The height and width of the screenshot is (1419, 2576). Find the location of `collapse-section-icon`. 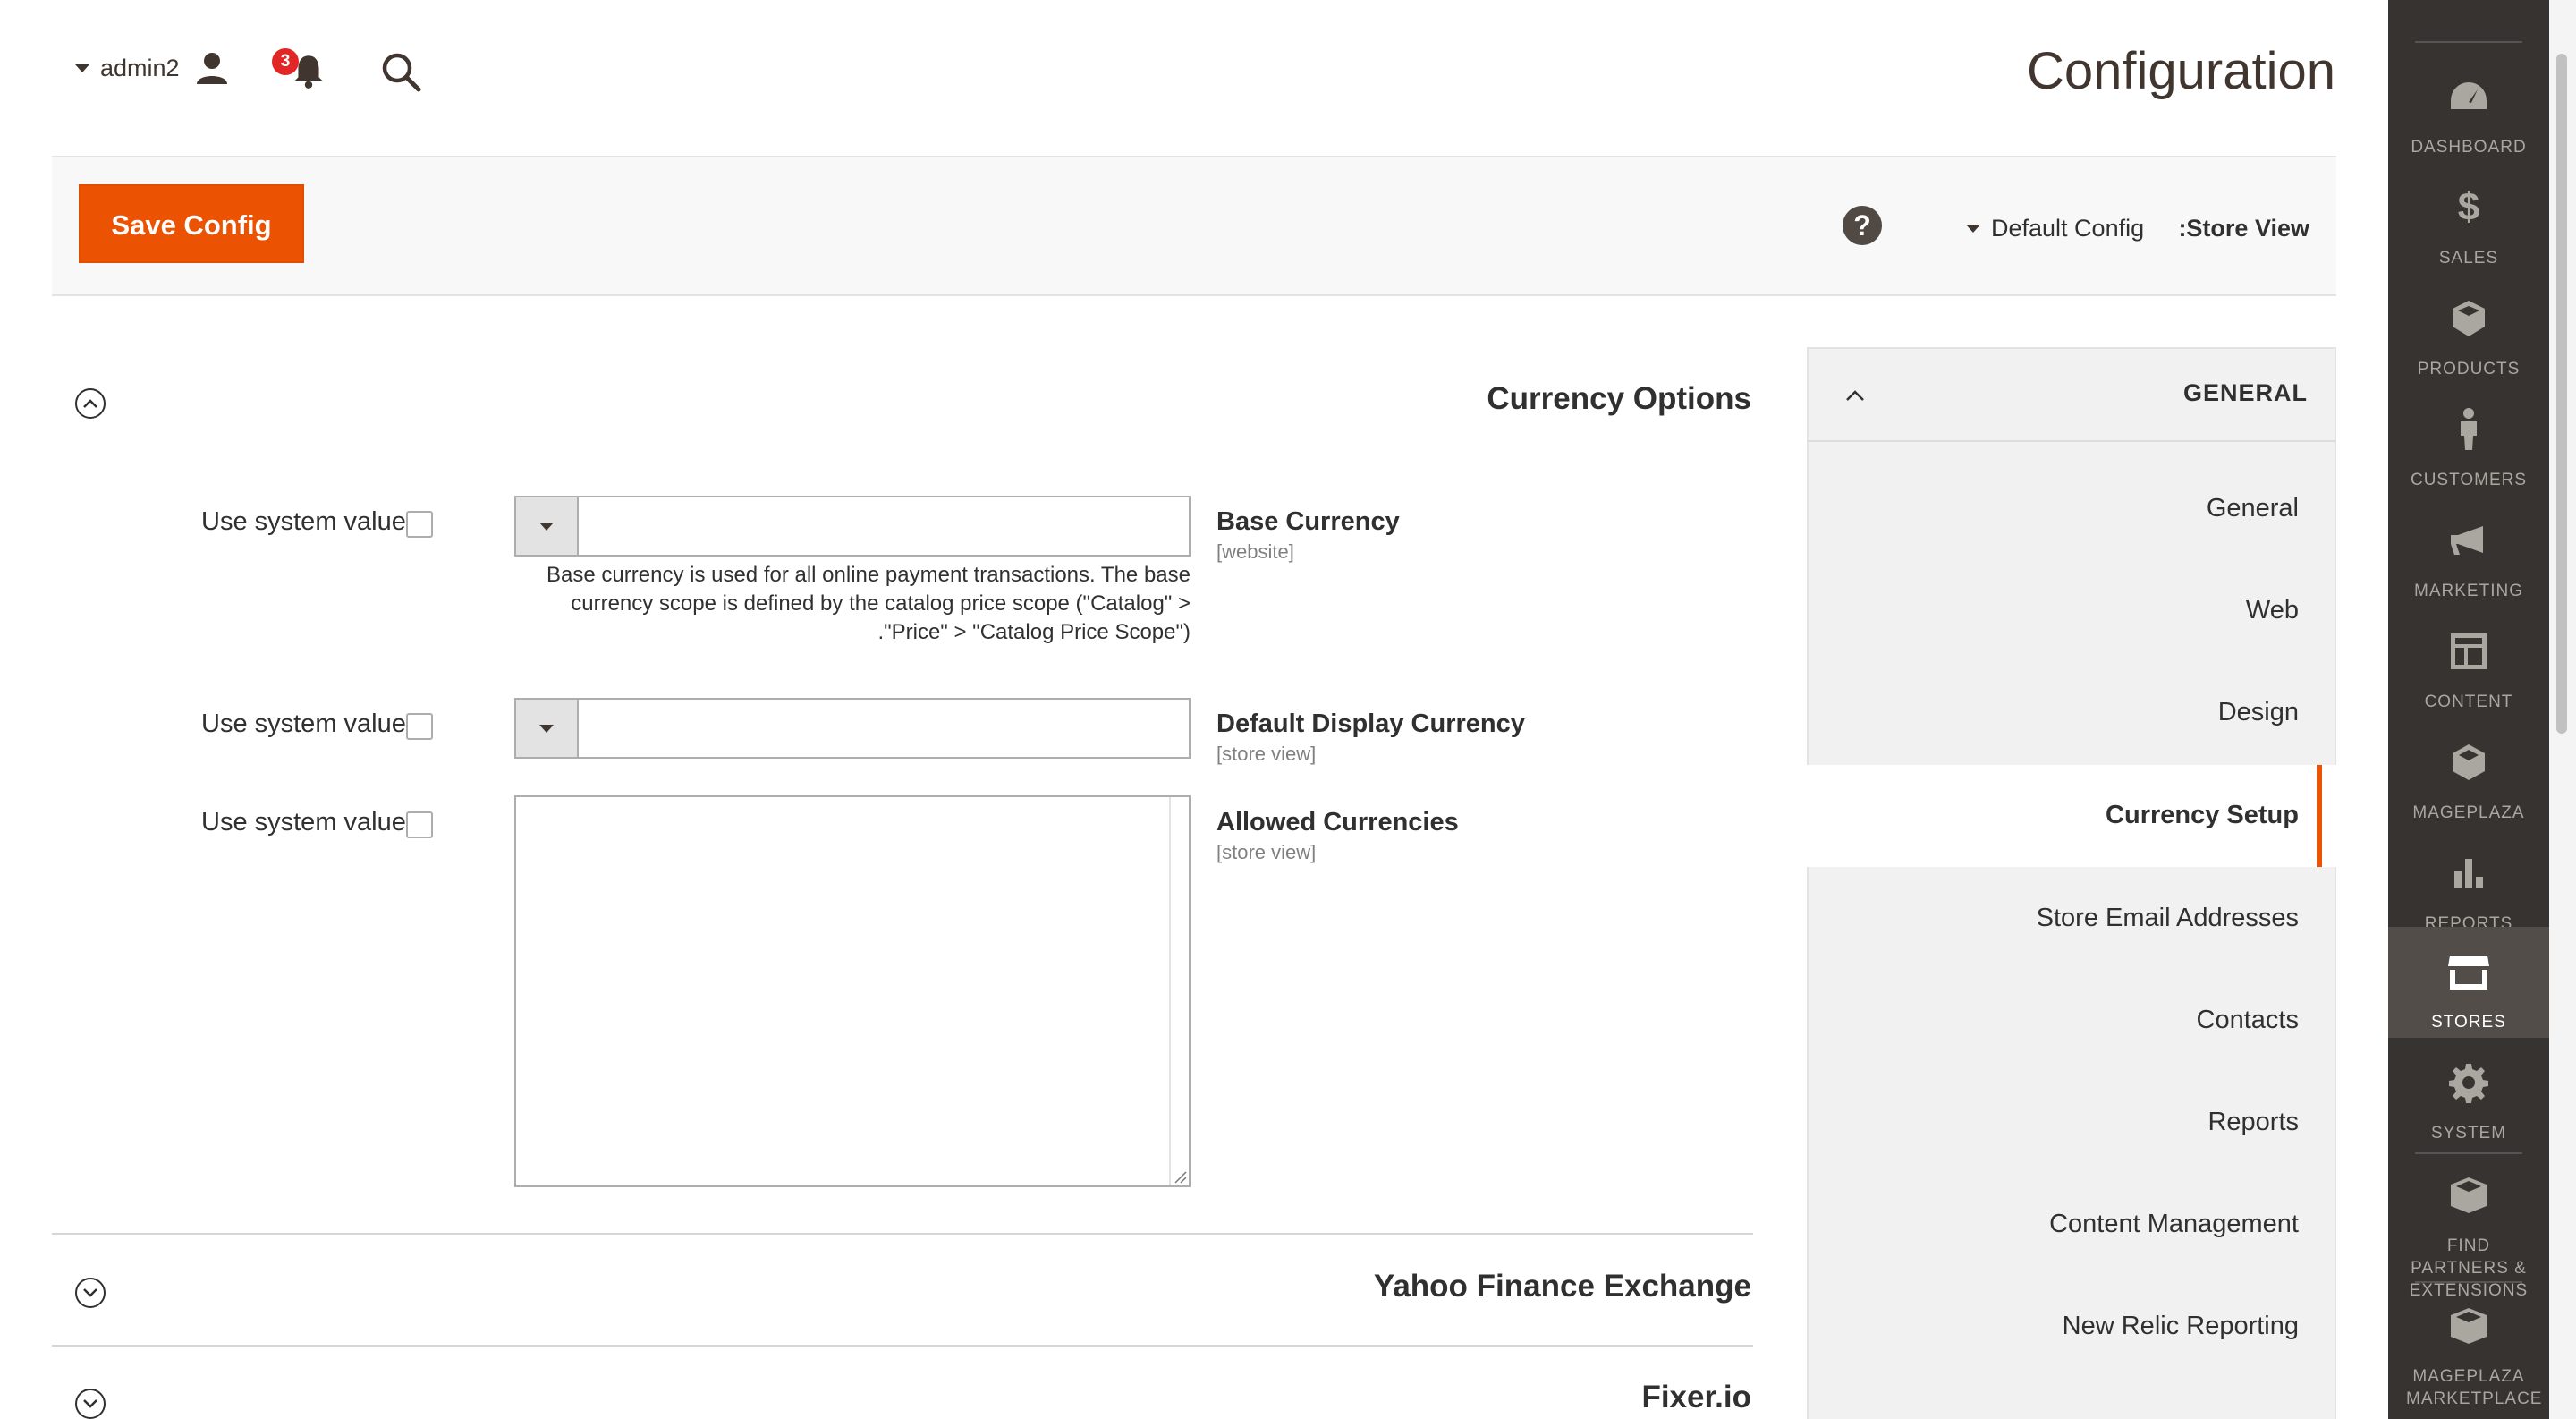

collapse-section-icon is located at coordinates (90, 403).